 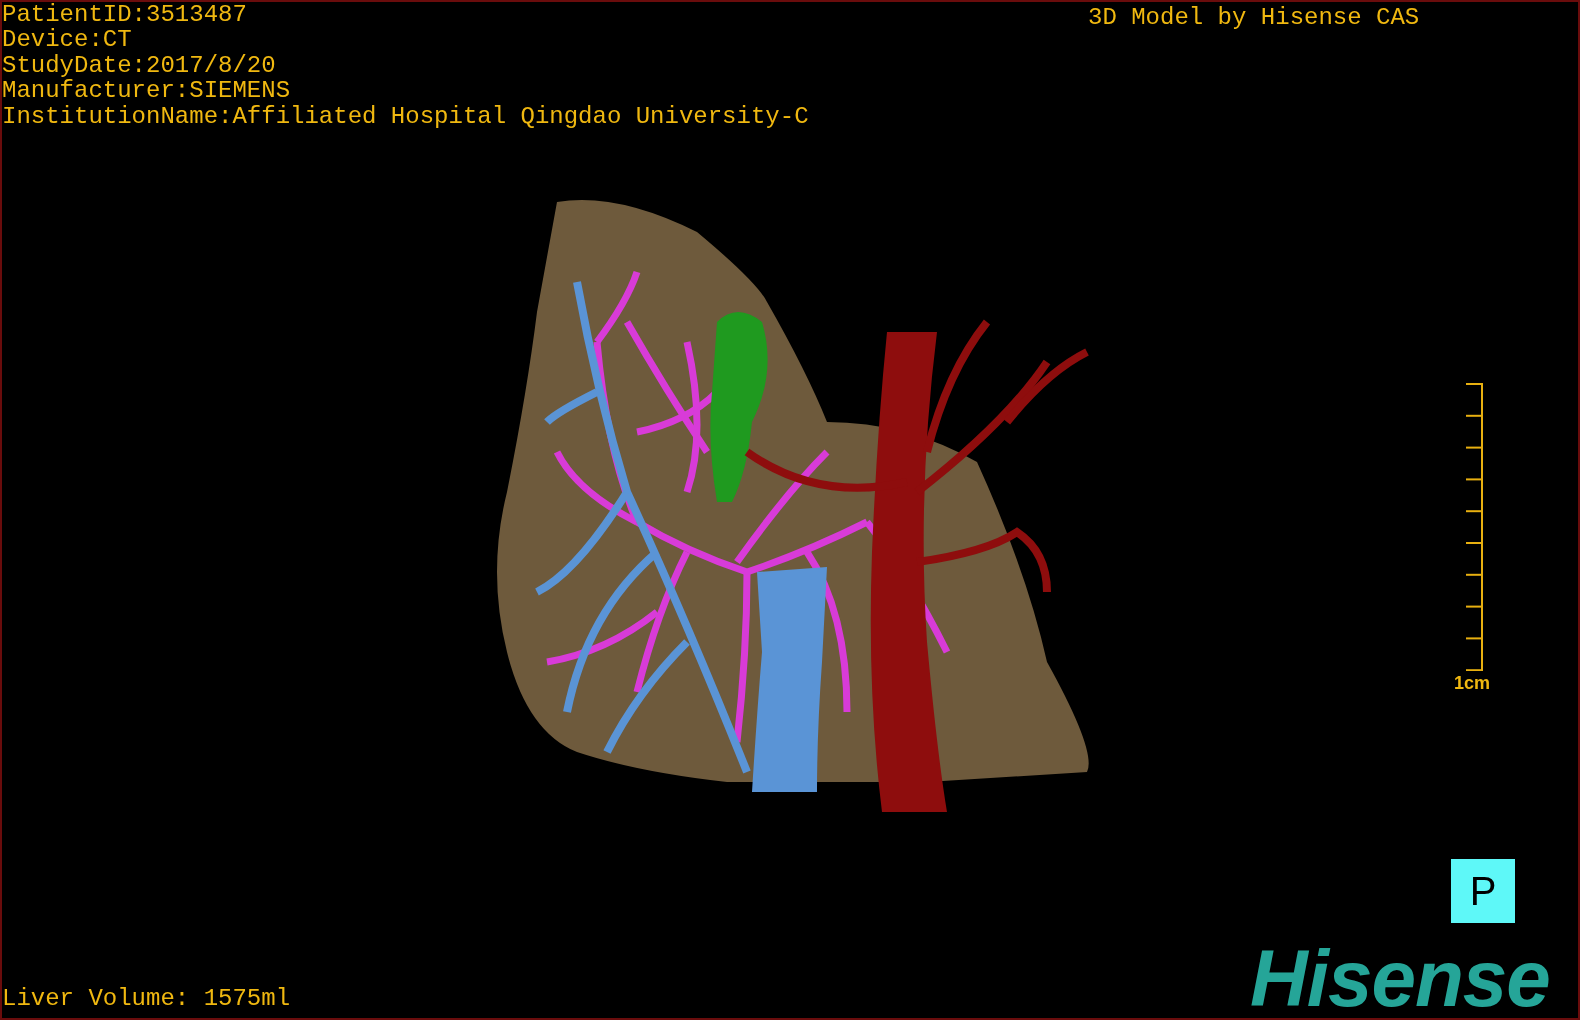 I want to click on brand-logo: Hisense, so click(x=1400, y=979).